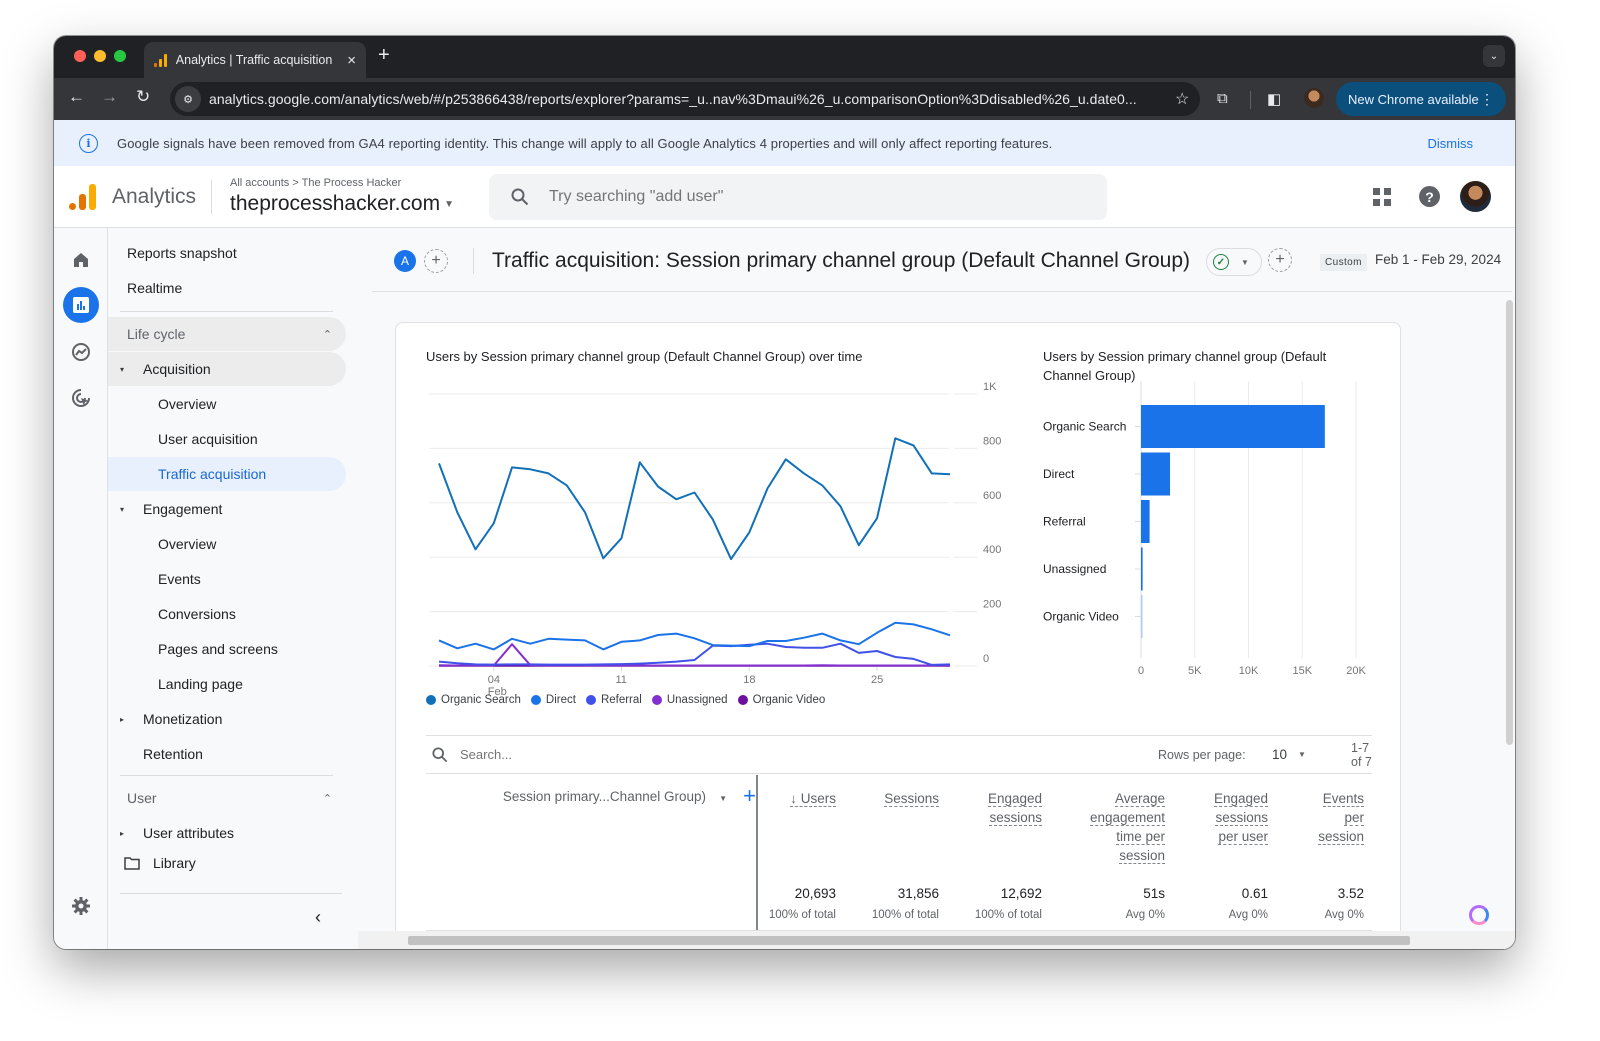  What do you see at coordinates (1382, 197) in the screenshot?
I see `apps-grid-icon` at bounding box center [1382, 197].